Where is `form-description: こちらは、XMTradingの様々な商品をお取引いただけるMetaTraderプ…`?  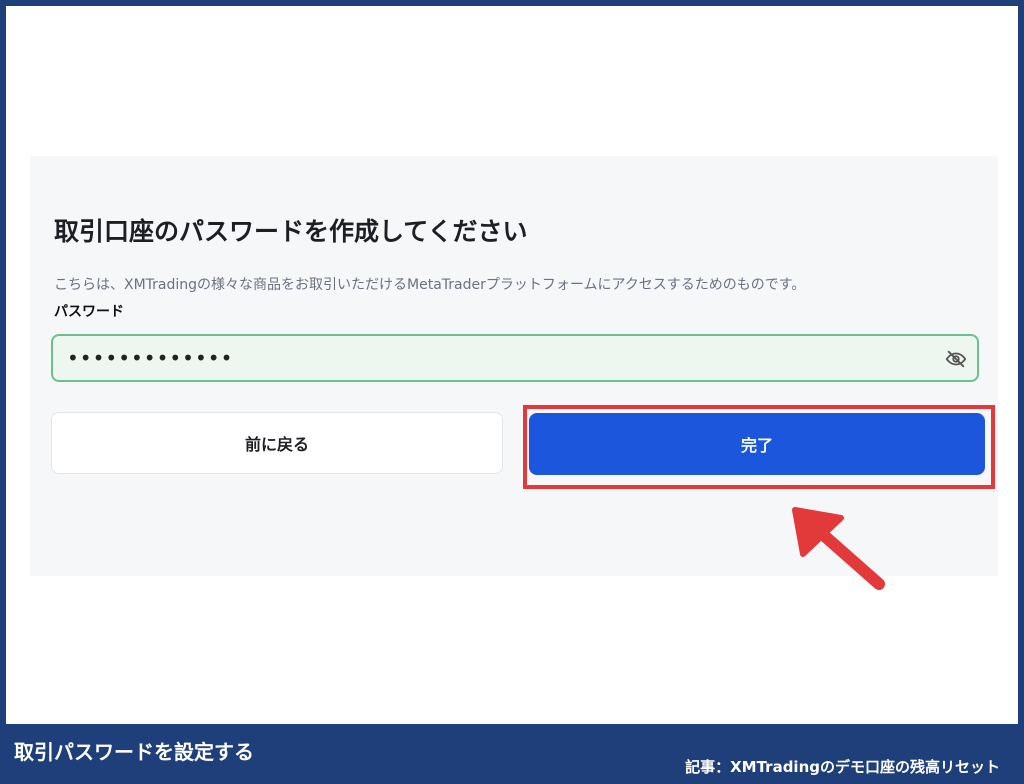 form-description: こちらは、XMTradingの様々な商品をお取引いただけるMetaTraderプ… is located at coordinates (430, 285).